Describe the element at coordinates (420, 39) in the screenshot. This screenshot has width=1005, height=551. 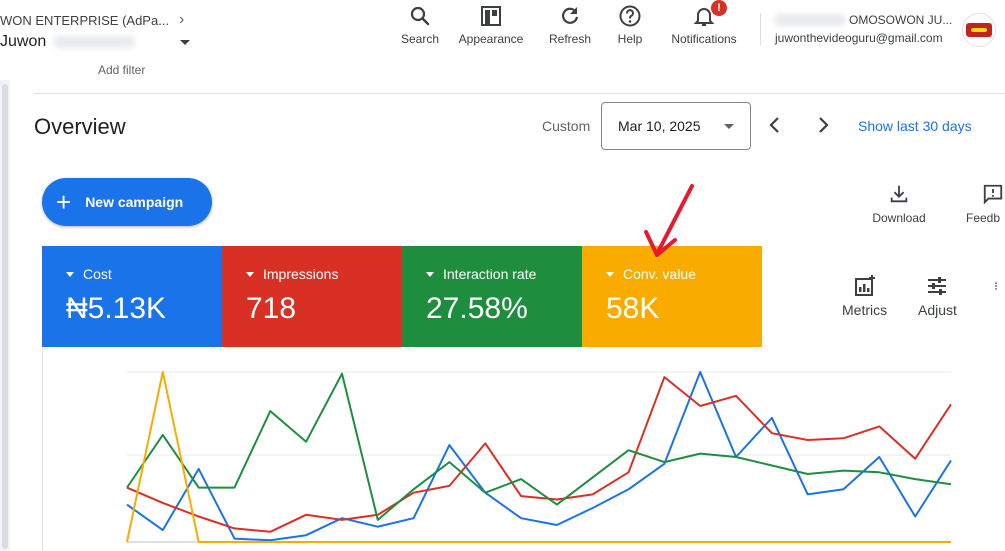
I see `search-label: Search` at that location.